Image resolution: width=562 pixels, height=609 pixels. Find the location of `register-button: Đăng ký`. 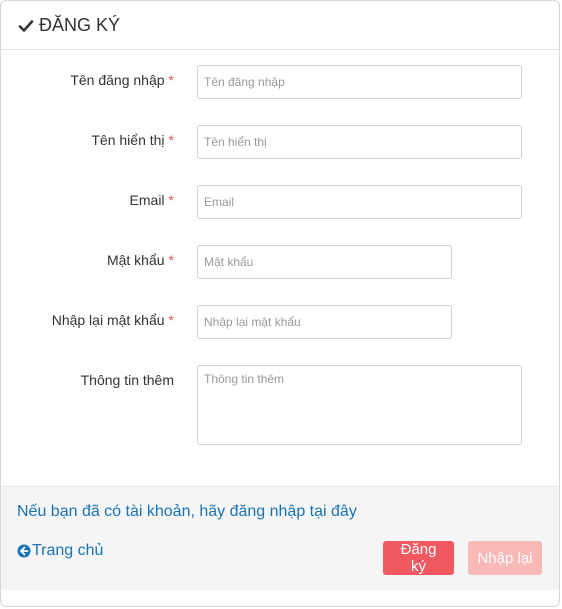

register-button: Đăng ký is located at coordinates (418, 558).